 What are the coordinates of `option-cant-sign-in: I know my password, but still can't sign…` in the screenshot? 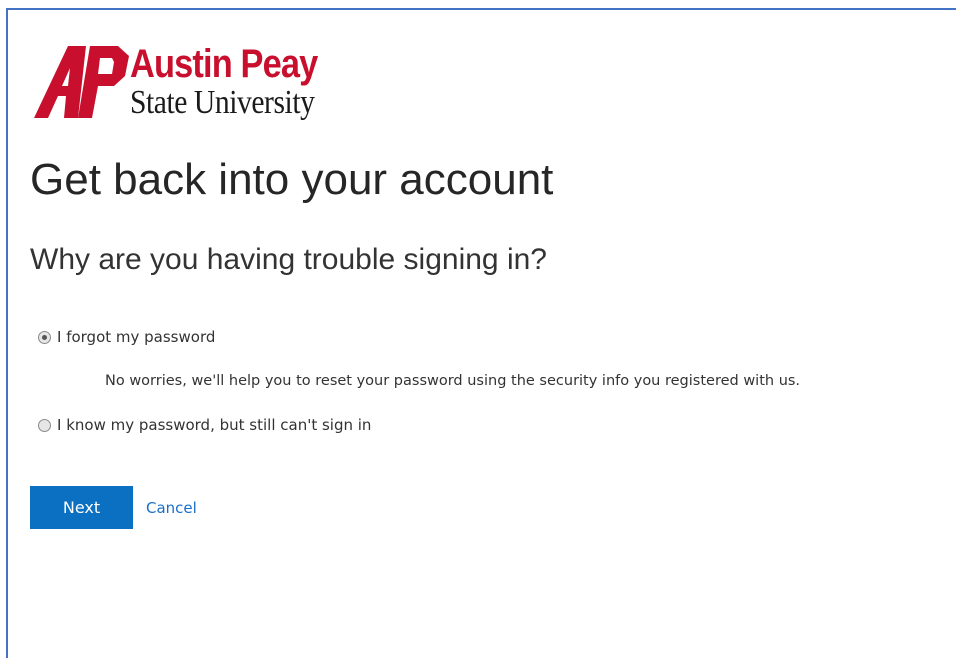 It's located at (204, 425).